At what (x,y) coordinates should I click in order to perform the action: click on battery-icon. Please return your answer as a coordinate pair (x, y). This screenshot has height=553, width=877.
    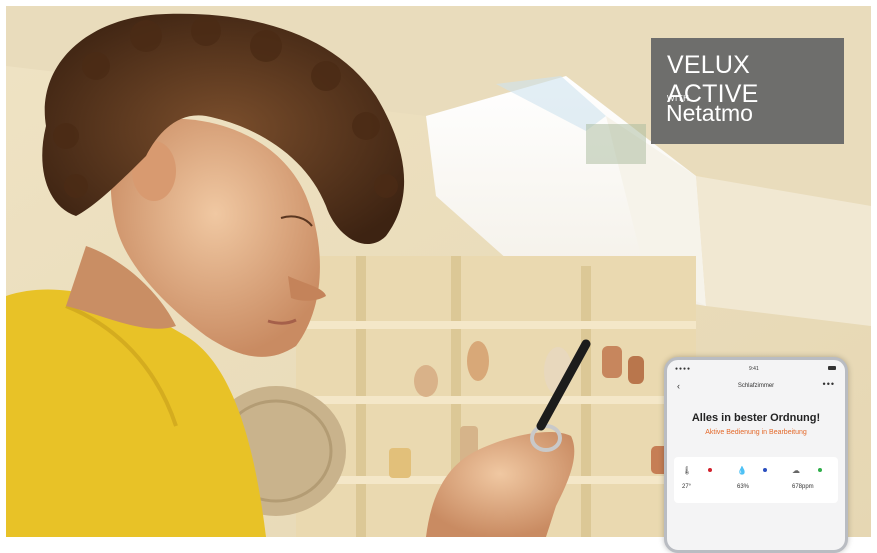
    Looking at the image, I should click on (832, 368).